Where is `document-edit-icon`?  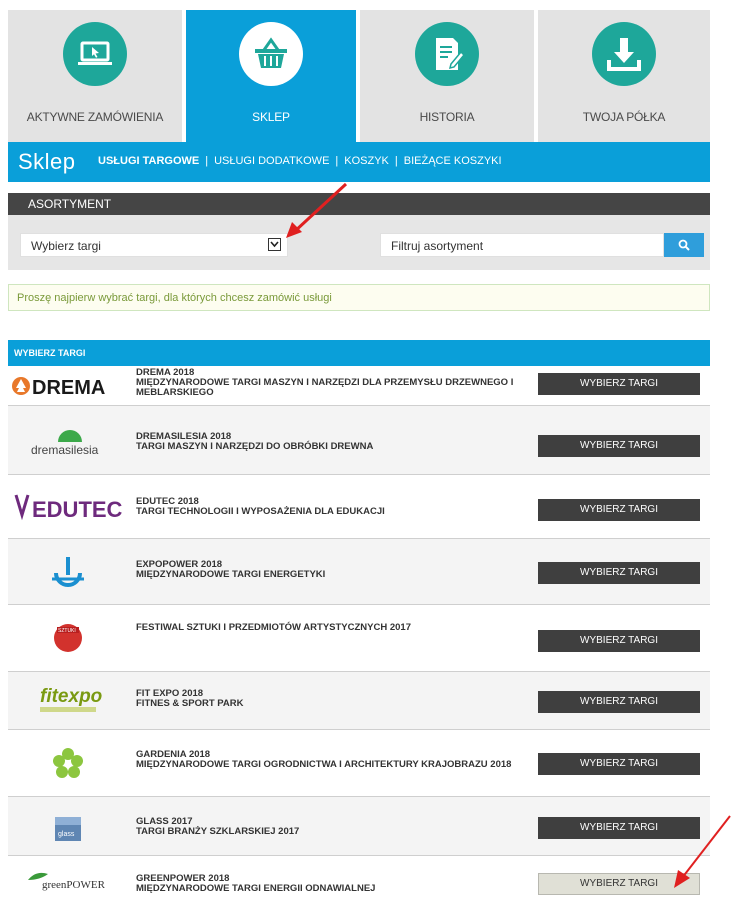 document-edit-icon is located at coordinates (447, 54).